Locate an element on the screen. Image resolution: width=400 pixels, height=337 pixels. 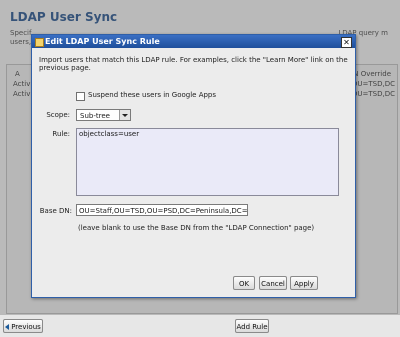
scope-value: Sub-tree is located at coordinates (95, 116).